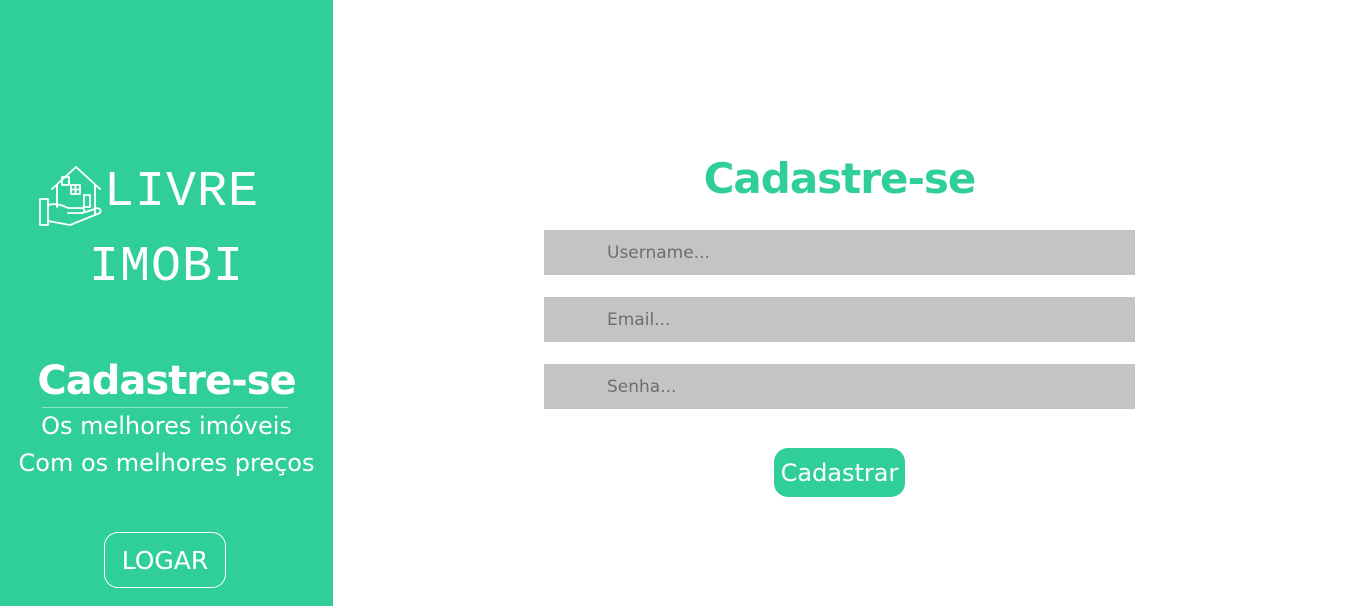 Image resolution: width=1345 pixels, height=606 pixels. I want to click on house-hand-icon, so click(70, 196).